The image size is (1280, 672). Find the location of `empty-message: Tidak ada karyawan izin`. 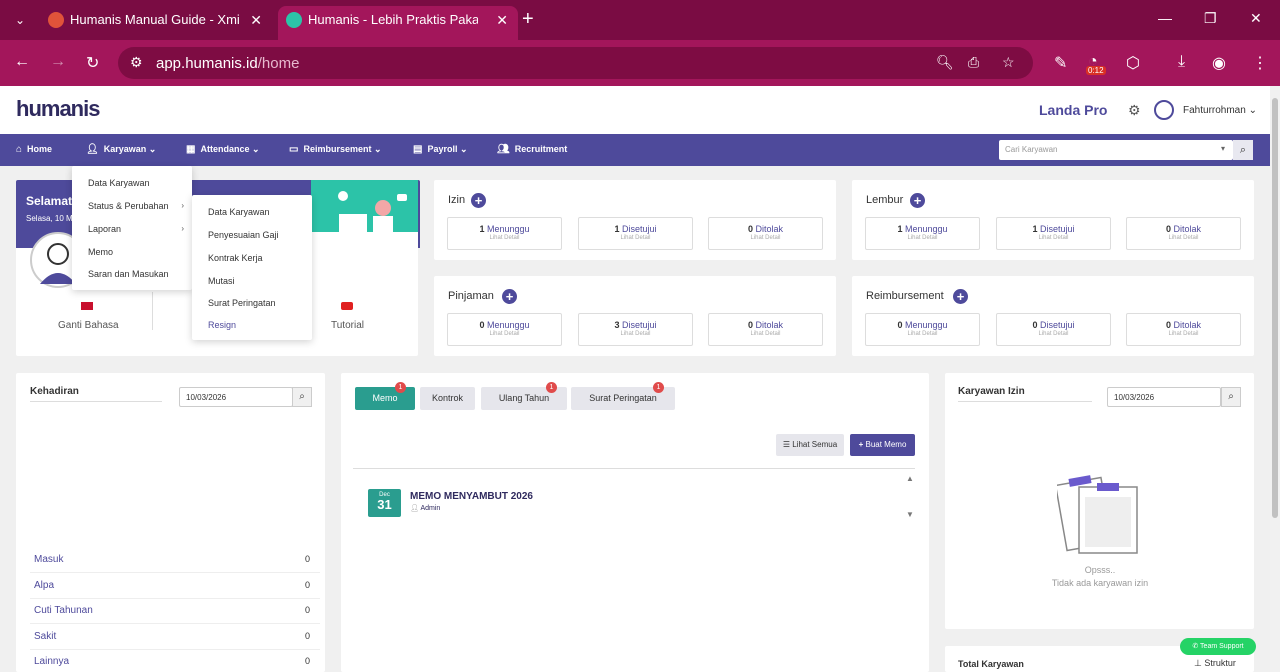

empty-message: Tidak ada karyawan izin is located at coordinates (1100, 583).